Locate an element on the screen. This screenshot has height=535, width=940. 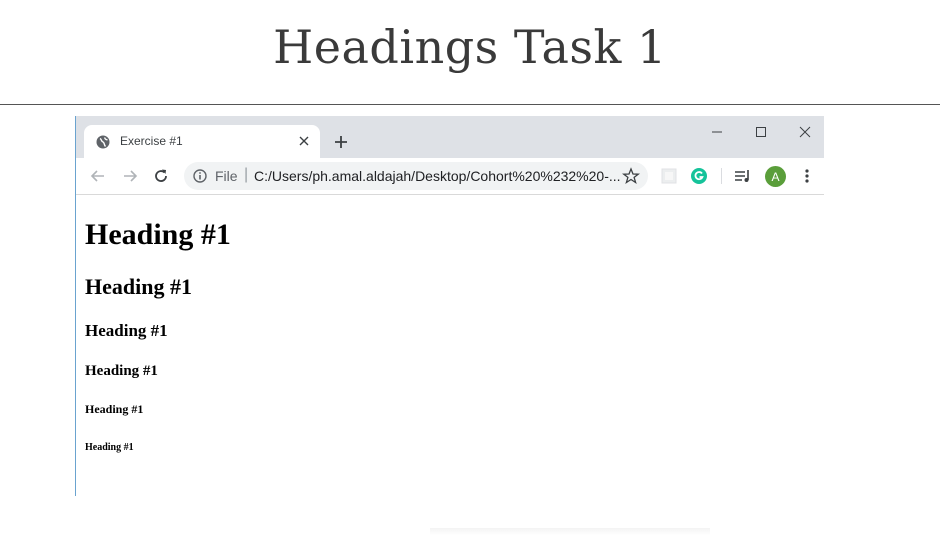
tab-exercise: Exercise #1 is located at coordinates (202, 141).